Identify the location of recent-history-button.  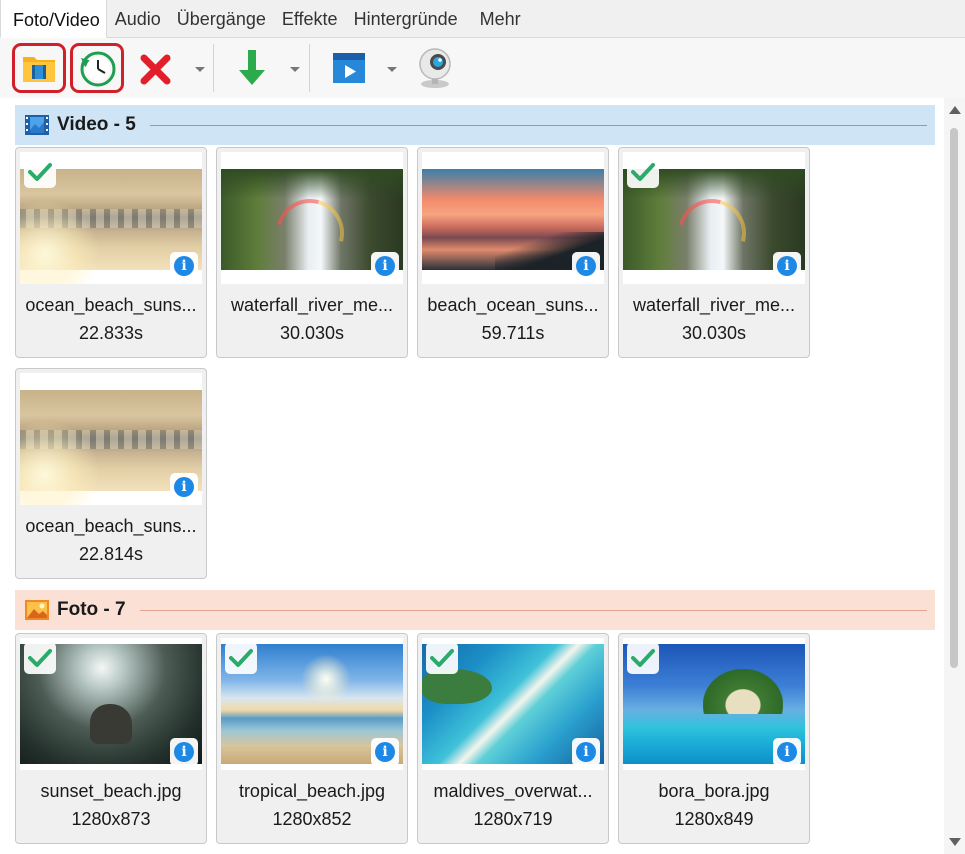
(97, 68).